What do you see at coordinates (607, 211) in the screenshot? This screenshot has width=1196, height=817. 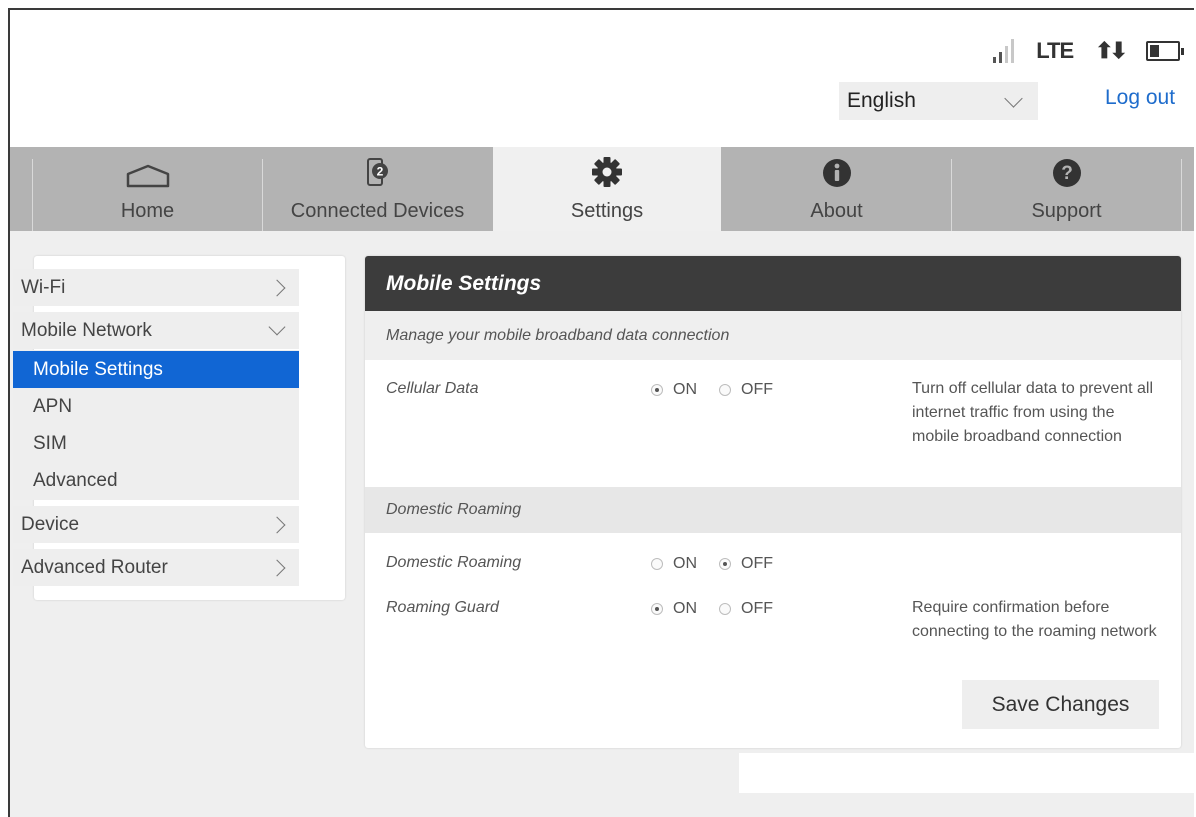 I see `tab-label: Settings` at bounding box center [607, 211].